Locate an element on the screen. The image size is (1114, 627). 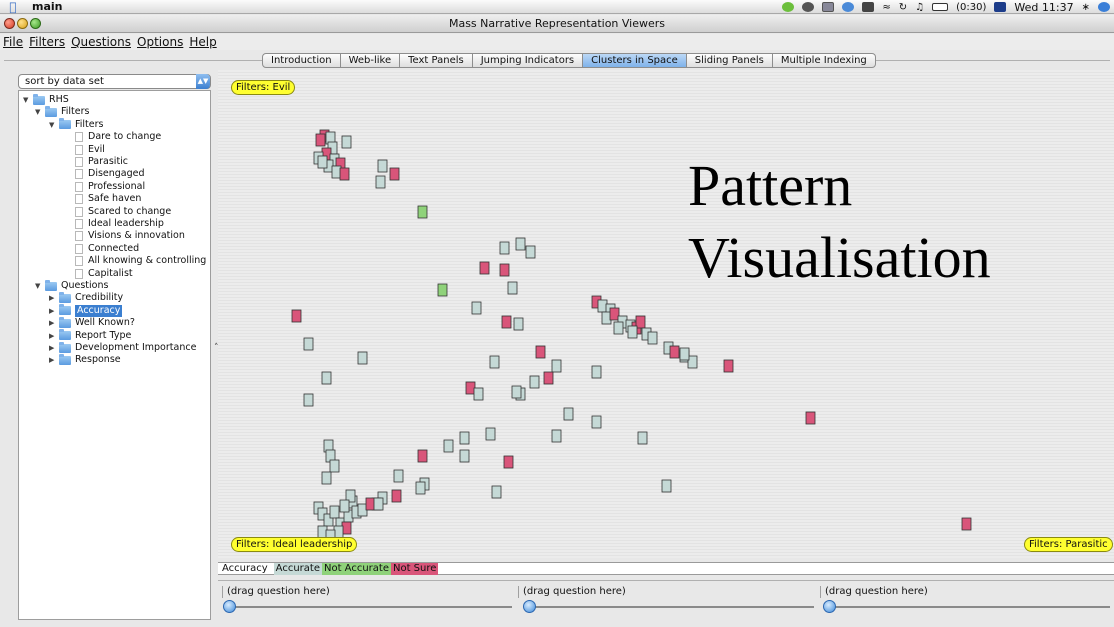
filter-tag-parasitic: Filters: Parasitic is located at coordinates (1068, 544).